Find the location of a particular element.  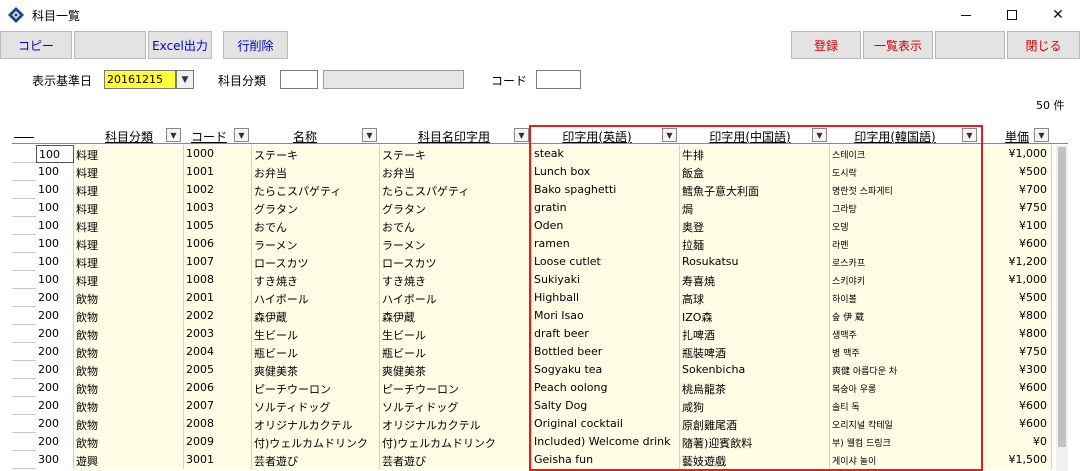

cell-price: ¥1,500 is located at coordinates (1017, 460).